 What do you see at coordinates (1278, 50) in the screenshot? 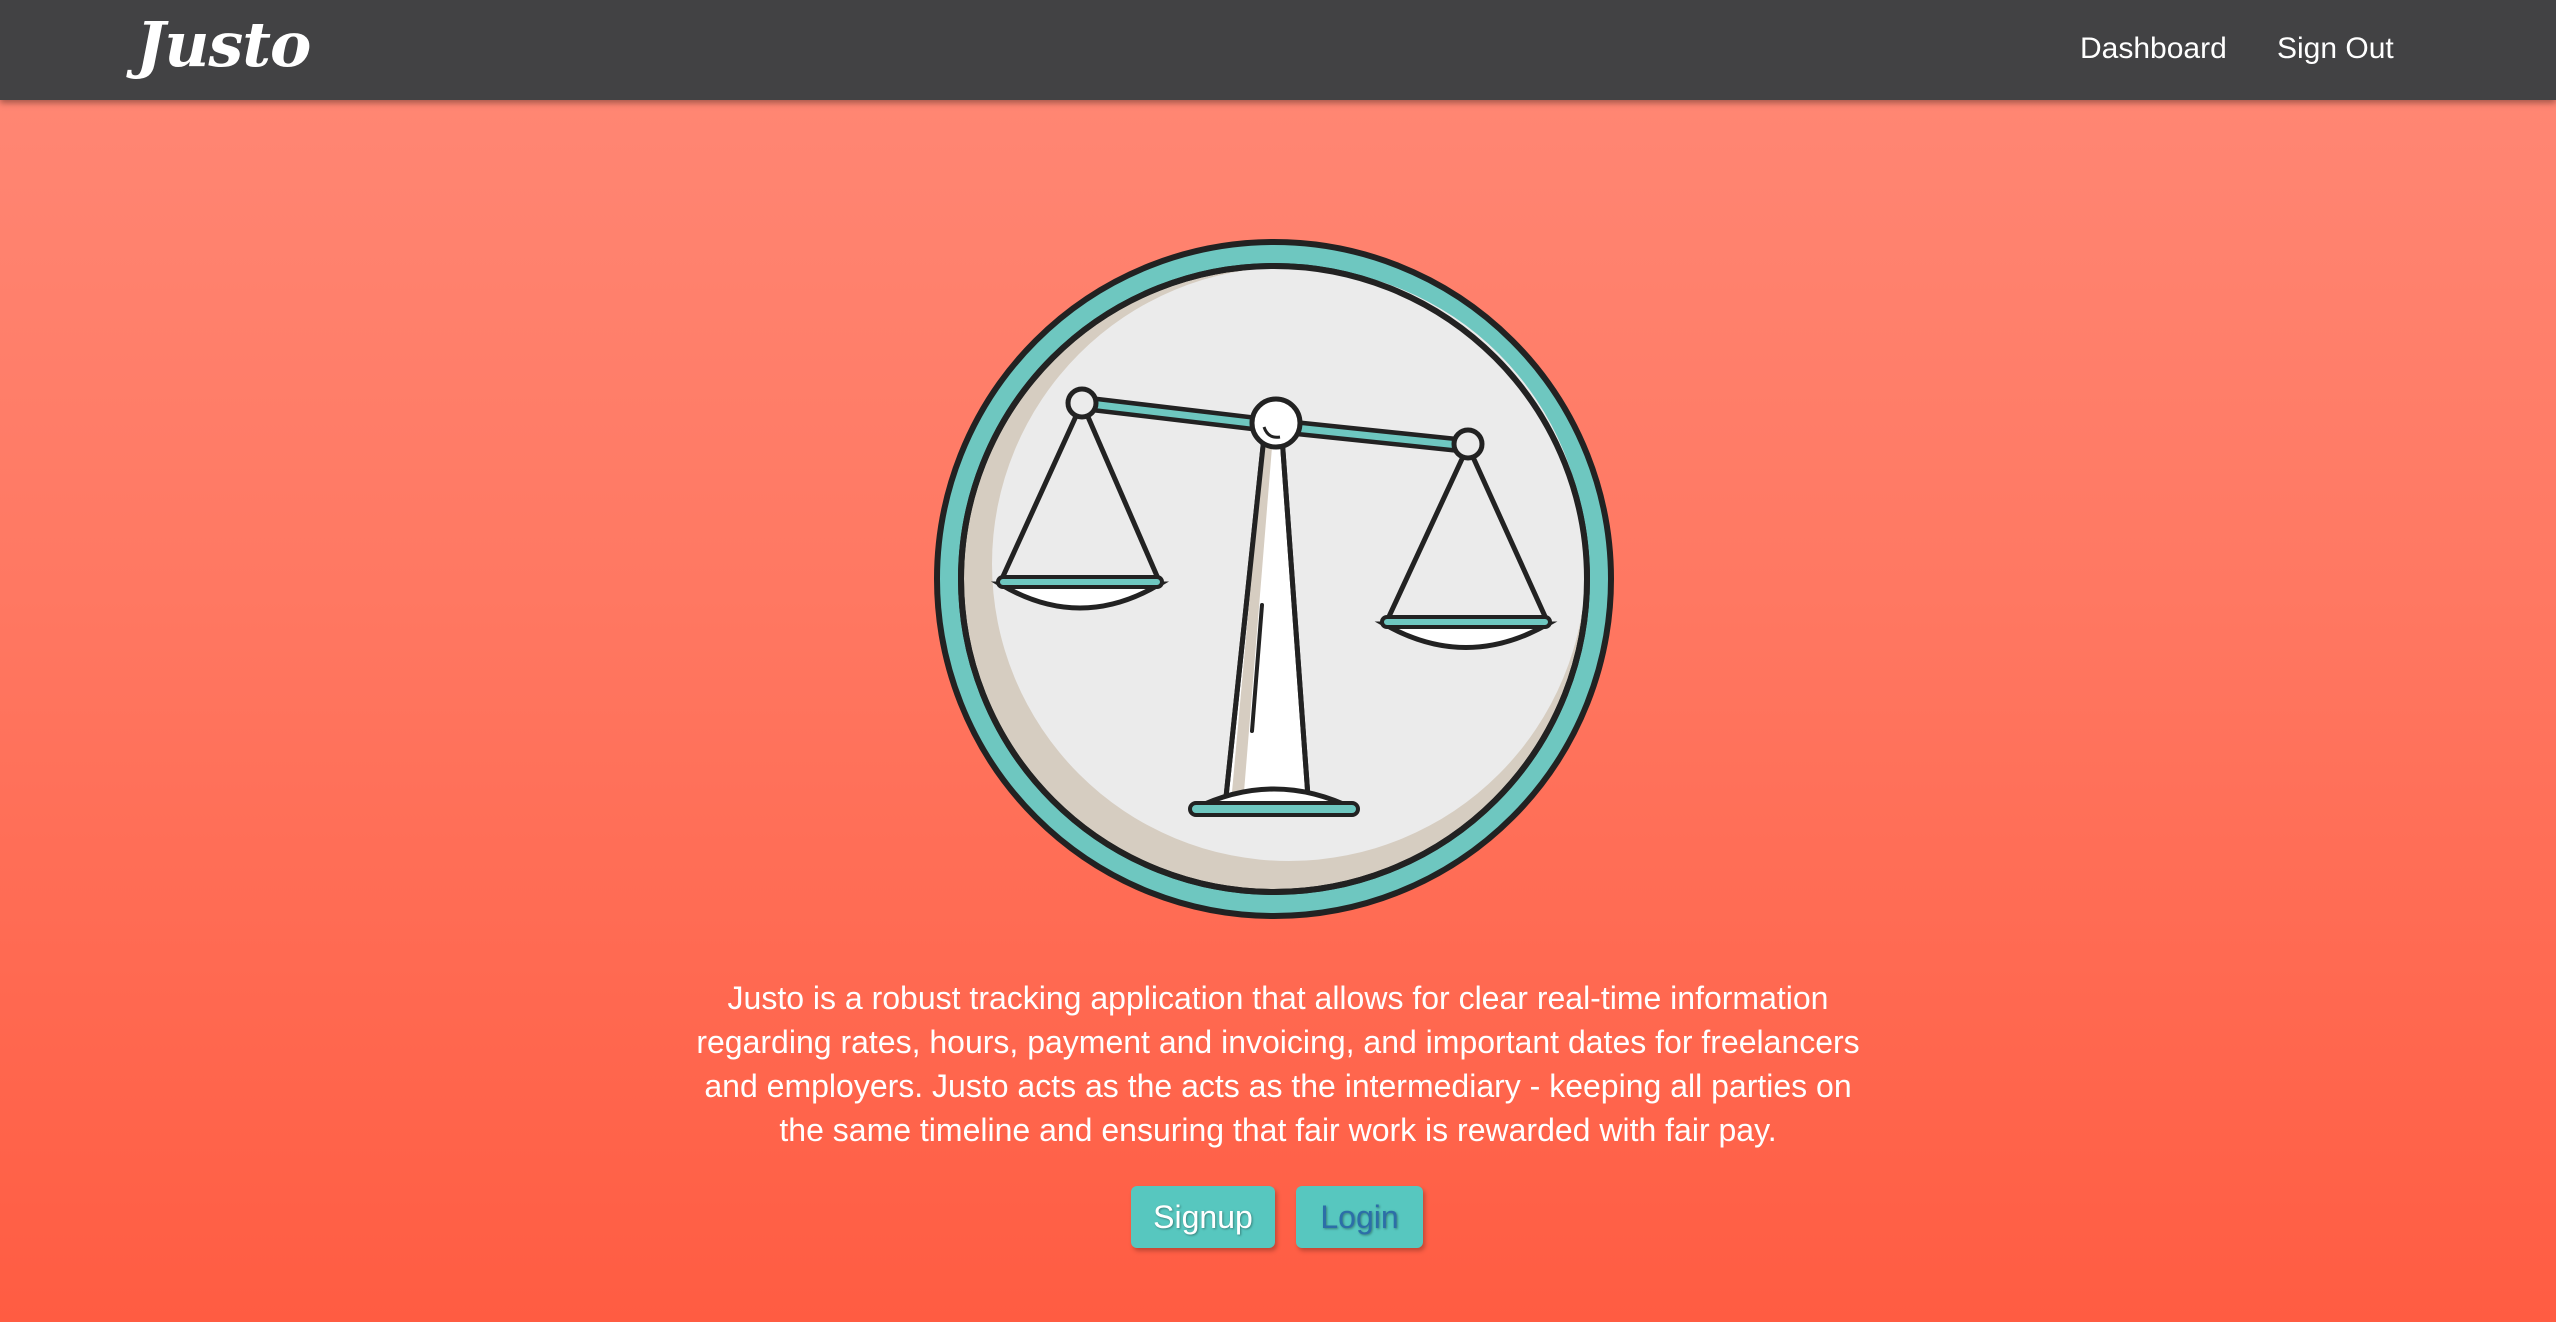
I see `top-navbar: Justo Dashboard Sign Out` at bounding box center [1278, 50].